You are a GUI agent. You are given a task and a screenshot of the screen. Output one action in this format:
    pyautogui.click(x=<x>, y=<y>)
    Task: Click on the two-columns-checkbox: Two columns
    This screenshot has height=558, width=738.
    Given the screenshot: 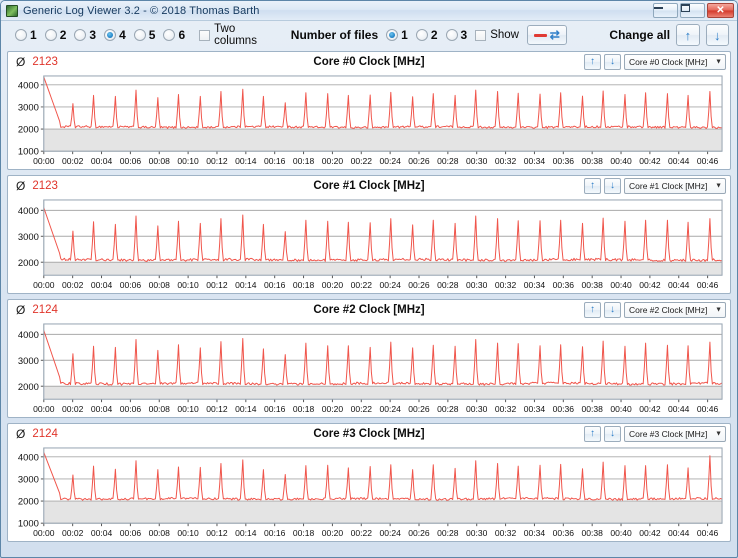 What is the action you would take?
    pyautogui.click(x=235, y=35)
    